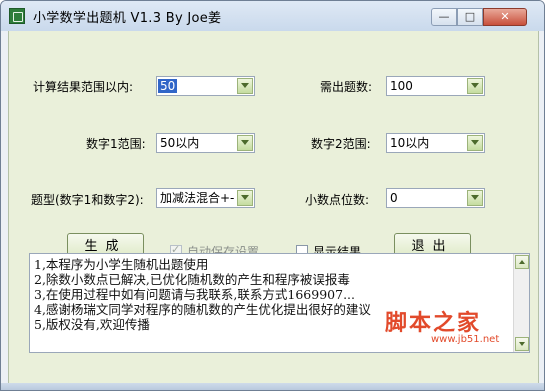 The width and height of the screenshot is (545, 391). I want to click on title-bar: 小学数学出题机 V1.3 By Joe姜 — □ ✕, so click(272, 16).